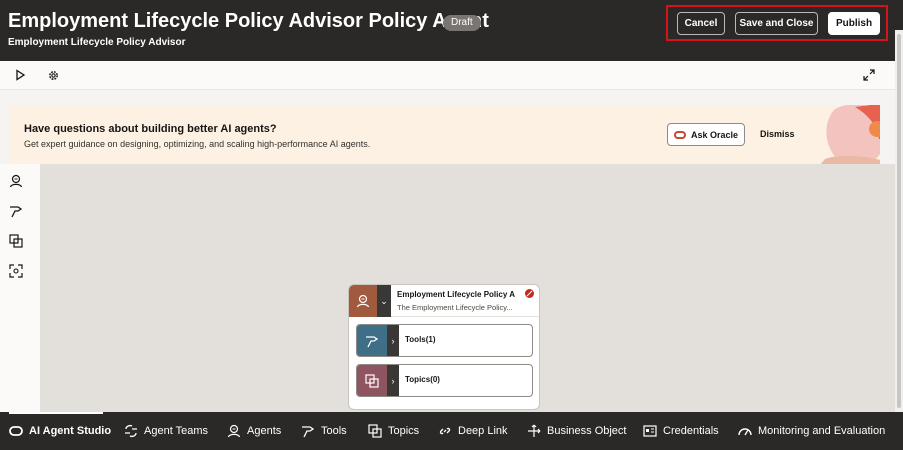 This screenshot has width=903, height=450. I want to click on nav-label: Agent Teams, so click(176, 431).